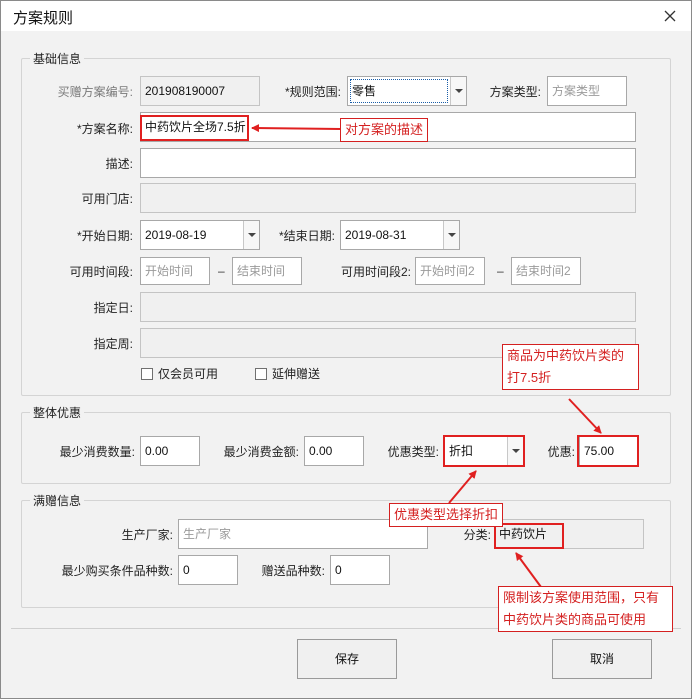 The height and width of the screenshot is (700, 692). I want to click on discount-label: 优惠:, so click(561, 452).